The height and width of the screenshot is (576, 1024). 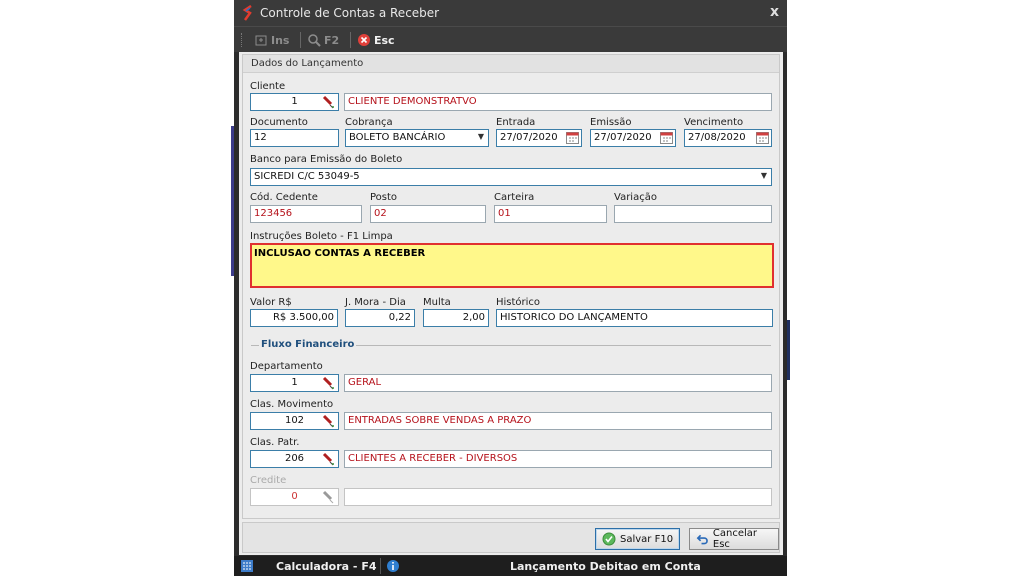 I want to click on app-logo-icon, so click(x=247, y=13).